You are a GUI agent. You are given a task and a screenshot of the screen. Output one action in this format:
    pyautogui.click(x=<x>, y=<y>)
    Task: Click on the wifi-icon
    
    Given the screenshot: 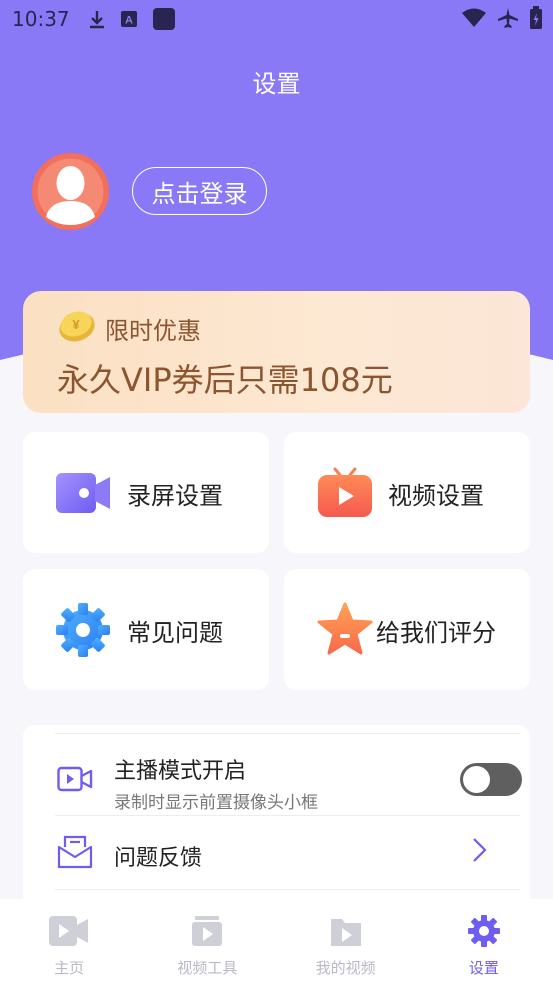 What is the action you would take?
    pyautogui.click(x=474, y=20)
    